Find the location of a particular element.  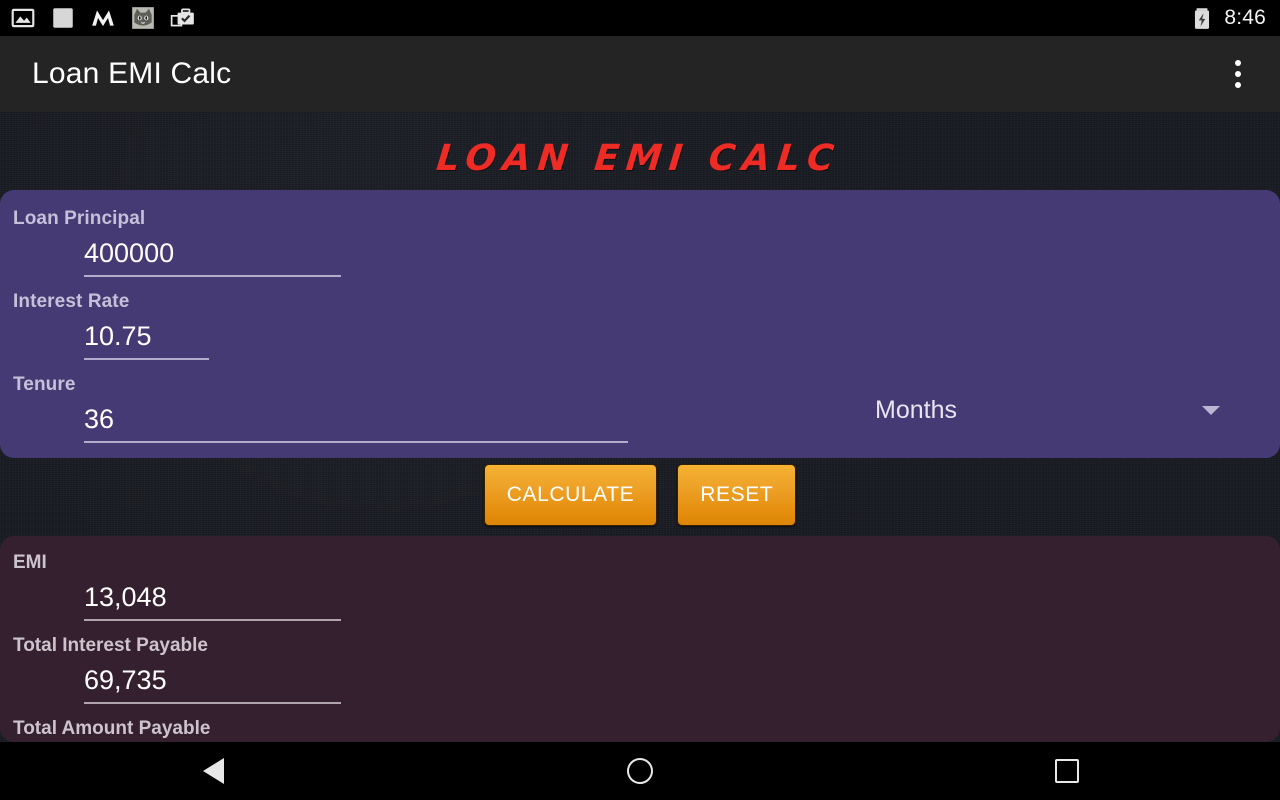

status-bar-right: 8:46 is located at coordinates (1227, 18).